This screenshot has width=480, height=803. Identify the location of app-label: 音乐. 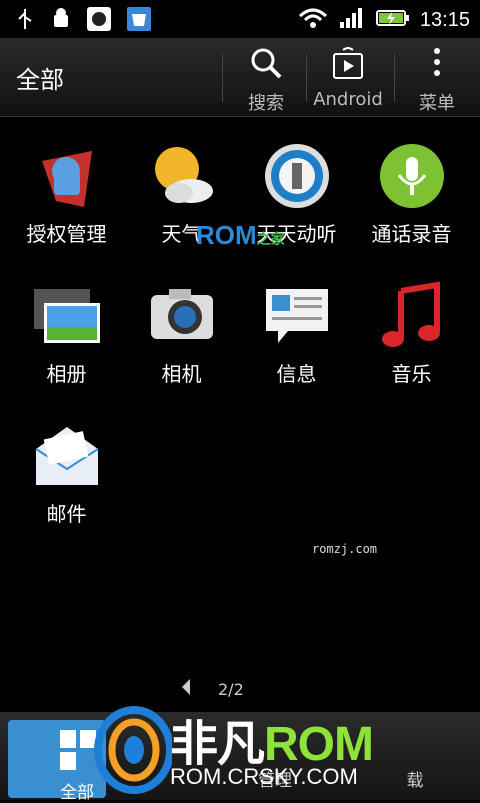
(411, 374).